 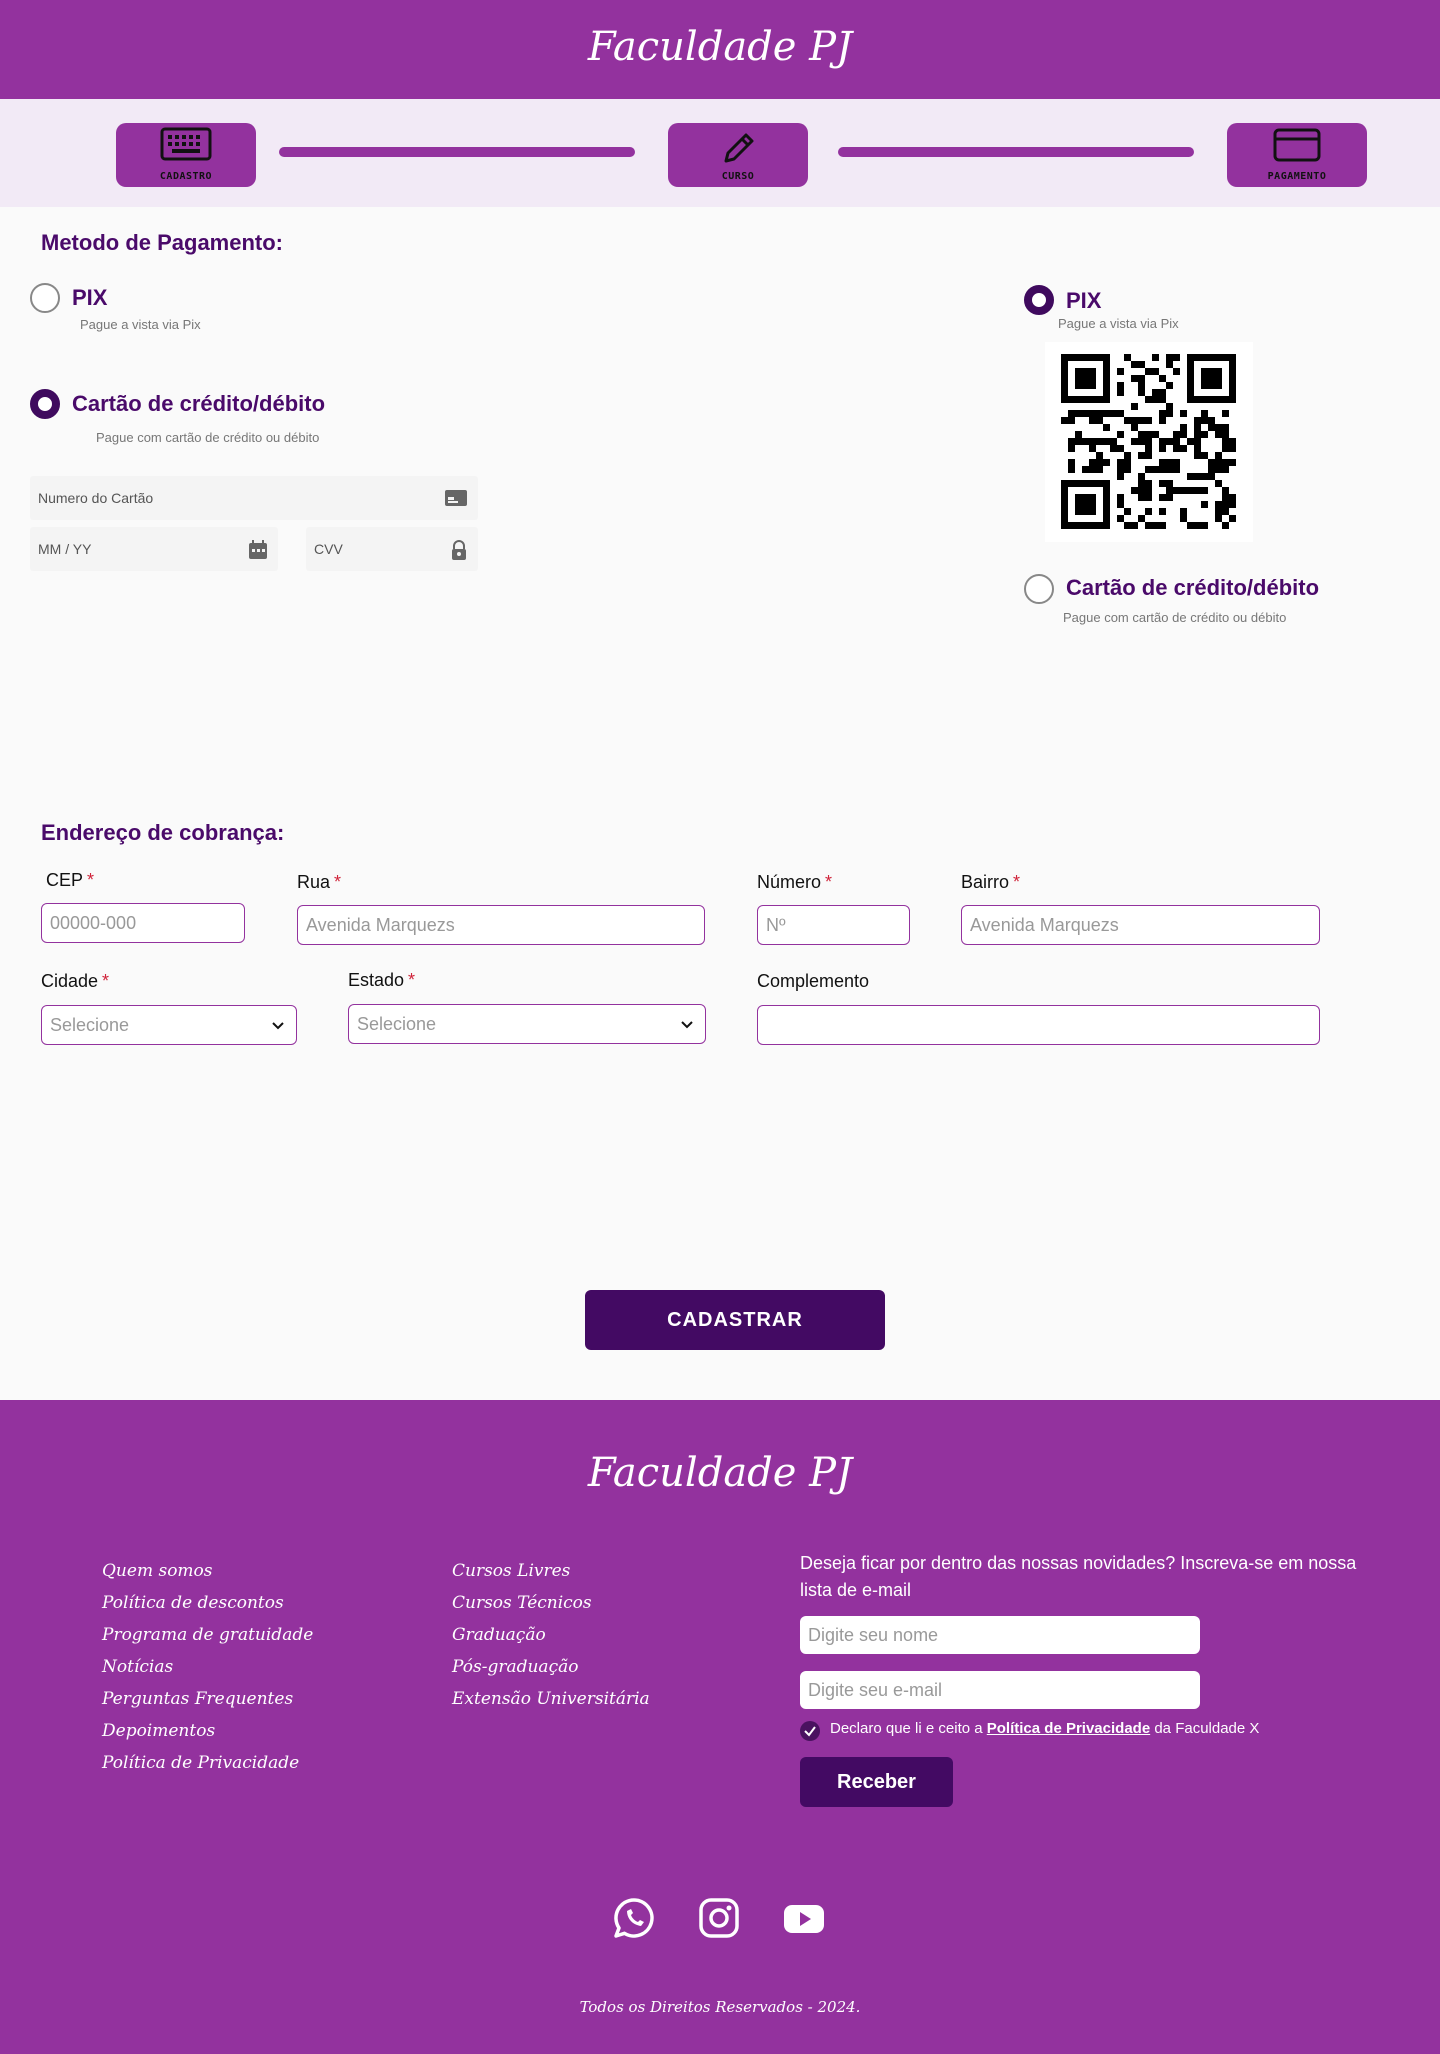 I want to click on card-option-subtitle-right: Pague com cartão de crédito ou débito, so click(x=1175, y=617).